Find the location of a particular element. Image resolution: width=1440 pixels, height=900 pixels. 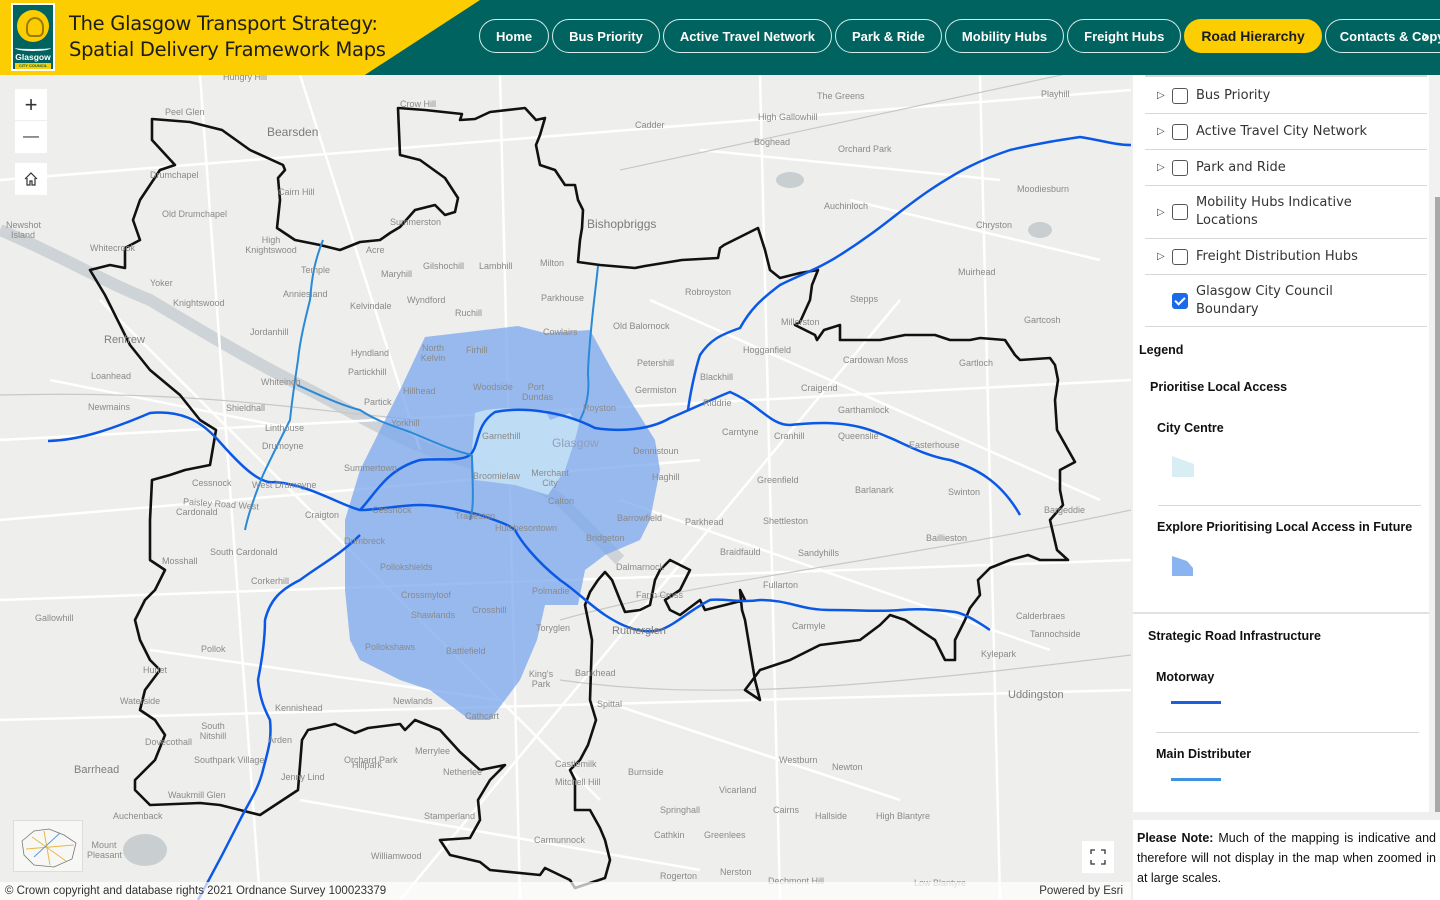

place-label: Vicarland is located at coordinates (738, 790).